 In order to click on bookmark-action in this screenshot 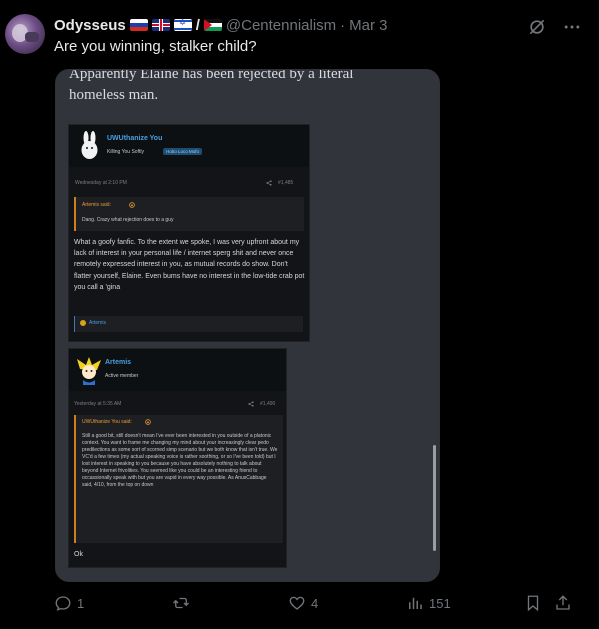, I will do `click(533, 603)`.